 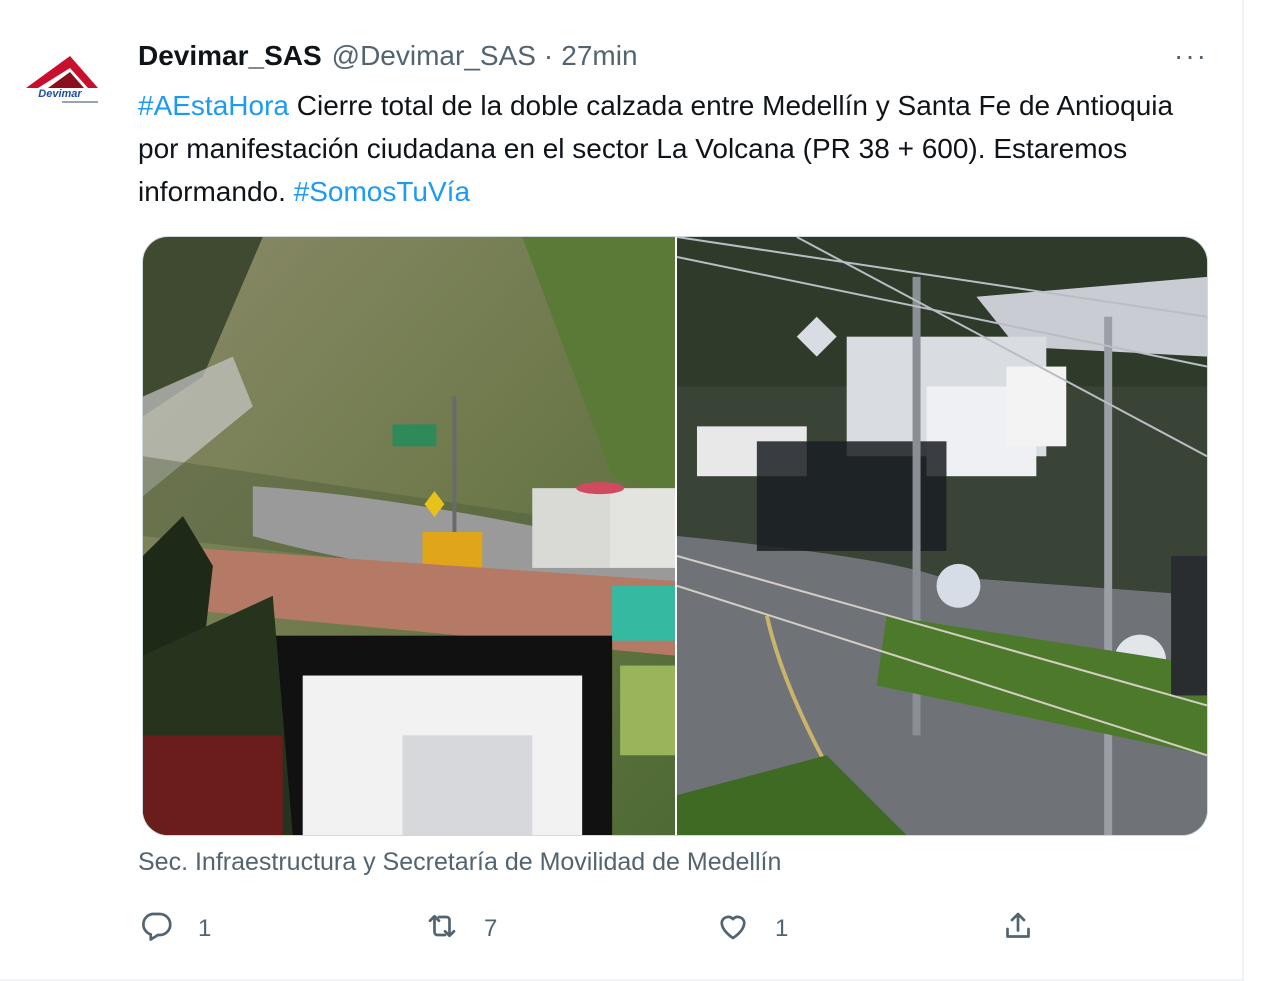 What do you see at coordinates (156, 929) in the screenshot?
I see `reply-icon` at bounding box center [156, 929].